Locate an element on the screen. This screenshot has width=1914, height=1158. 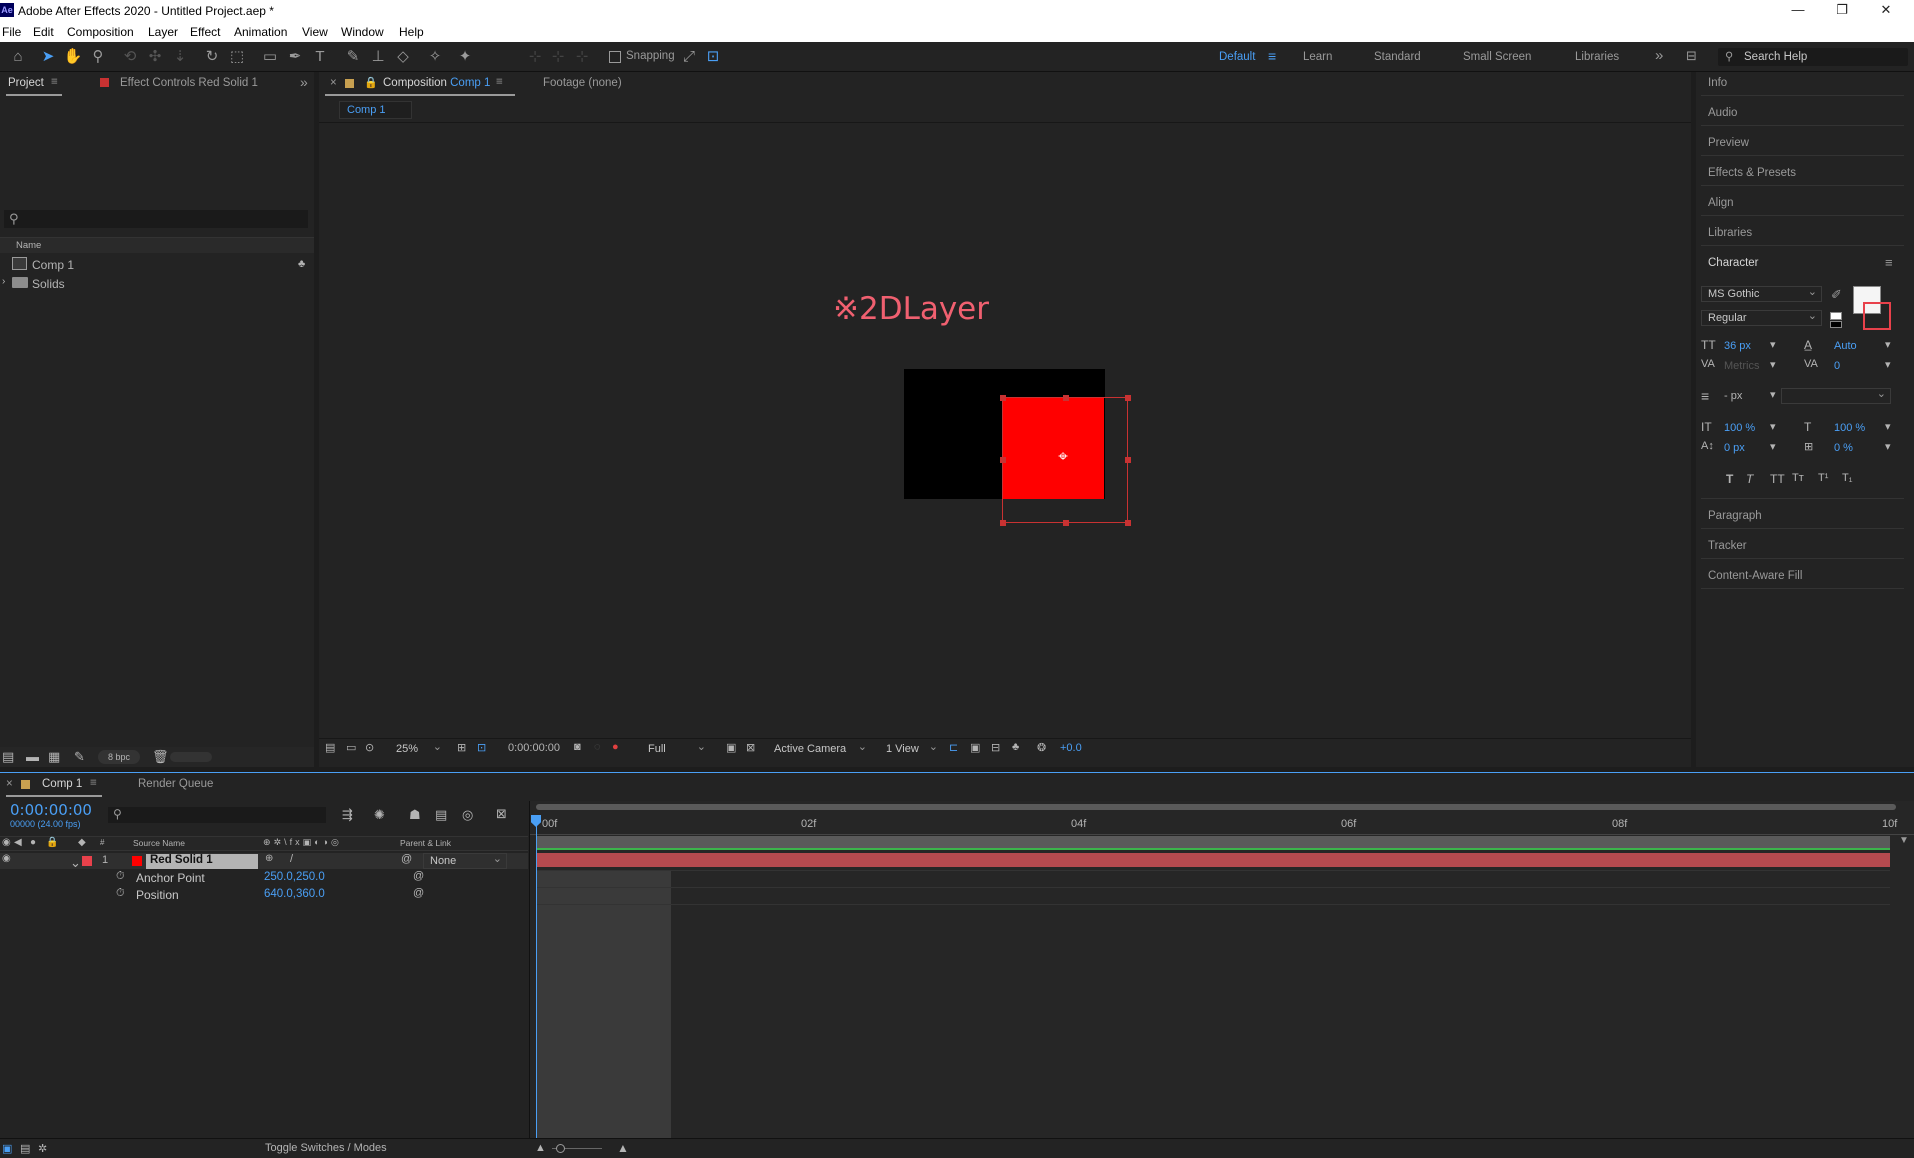
timeline-search-input: ⚲ is located at coordinates (217, 815).